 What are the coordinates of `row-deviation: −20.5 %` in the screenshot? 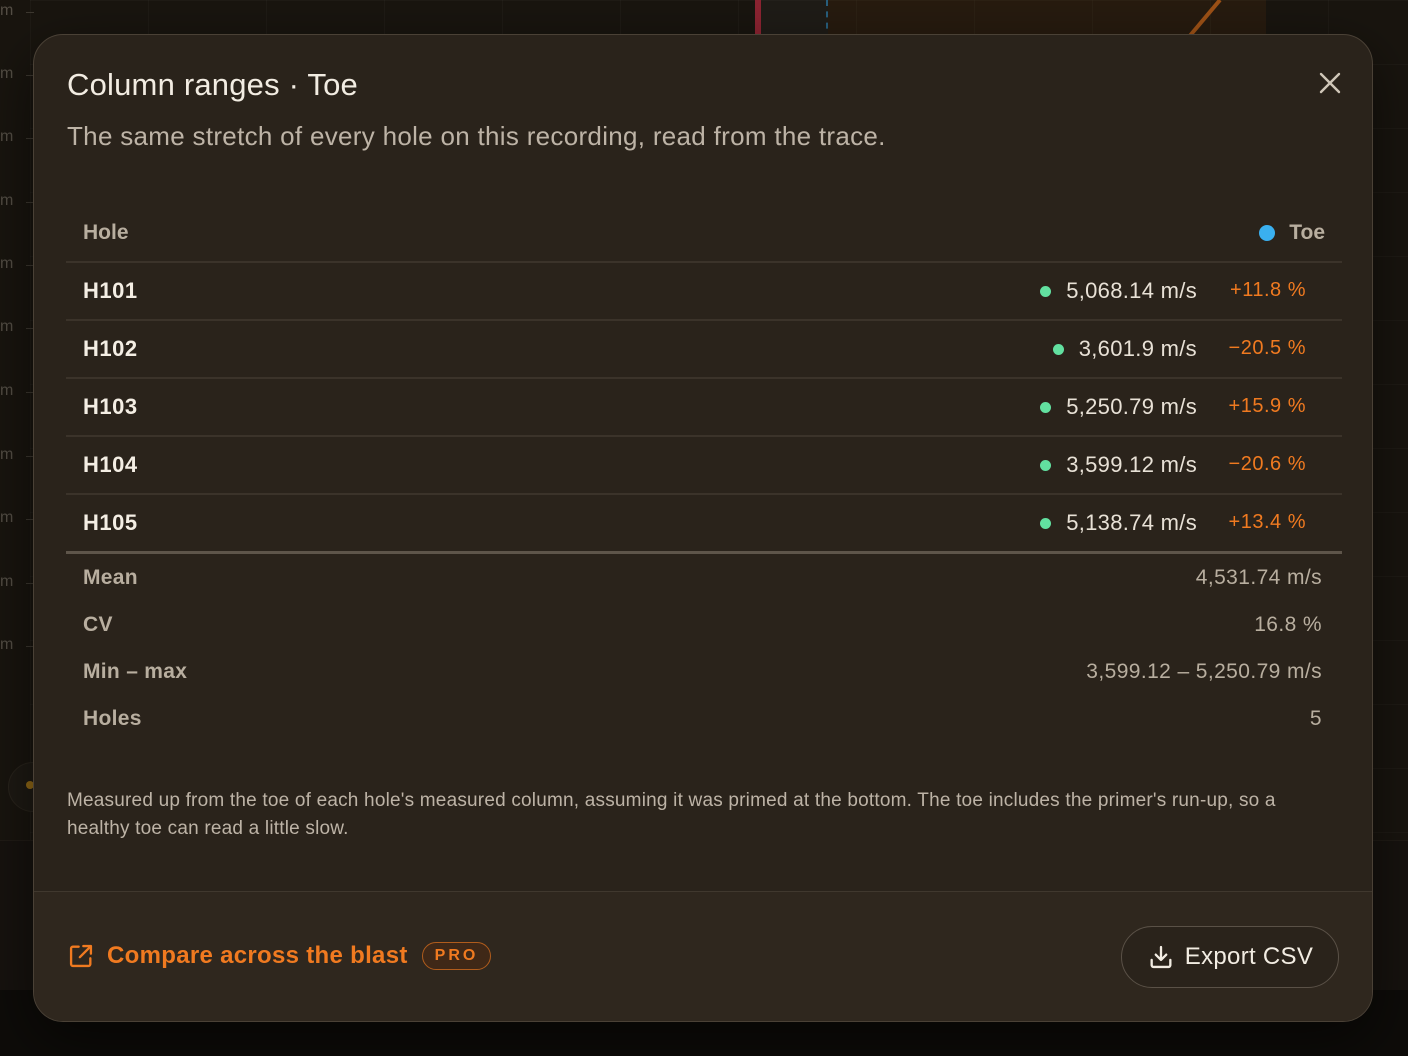 It's located at (1267, 348).